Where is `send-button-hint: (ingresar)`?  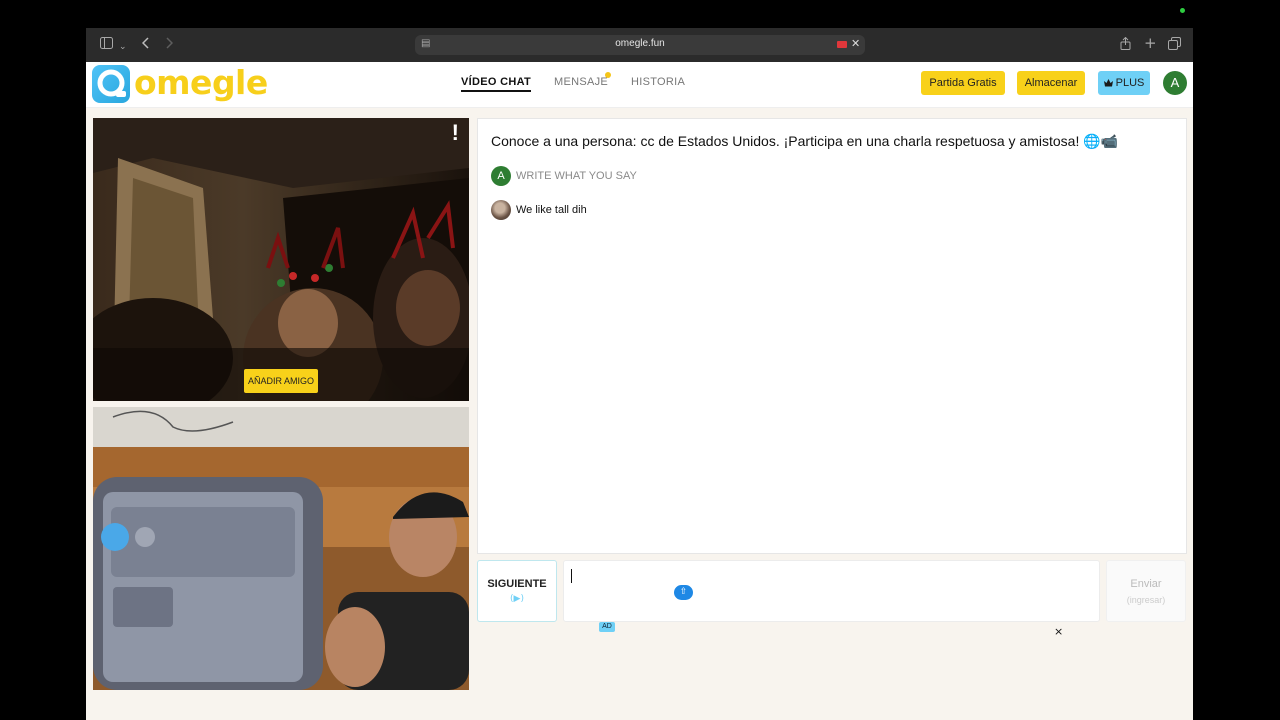 send-button-hint: (ingresar) is located at coordinates (1146, 600).